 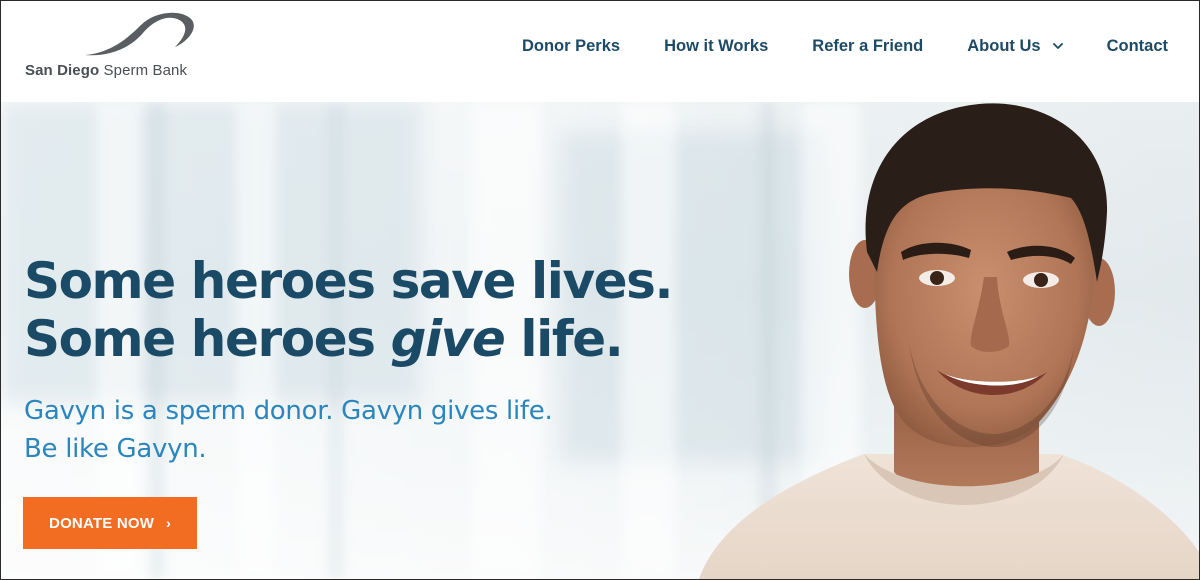 I want to click on donate-now-label: DONATE NOW, so click(x=102, y=523).